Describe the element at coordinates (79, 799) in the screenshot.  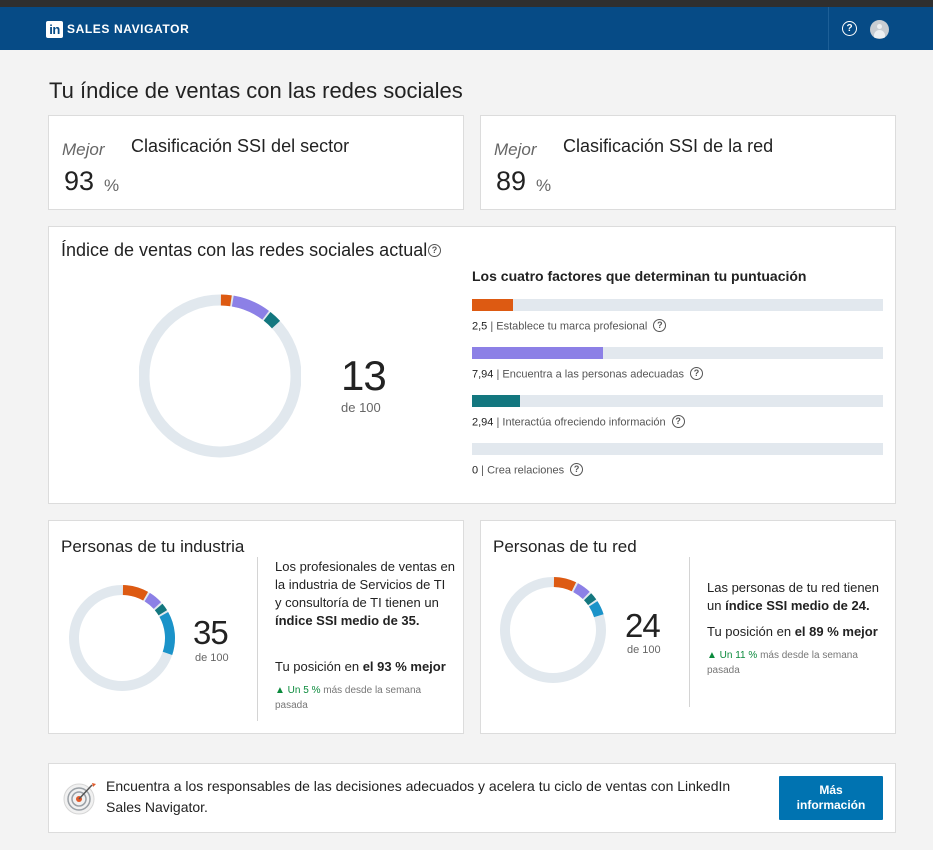
I see `target-icon` at that location.